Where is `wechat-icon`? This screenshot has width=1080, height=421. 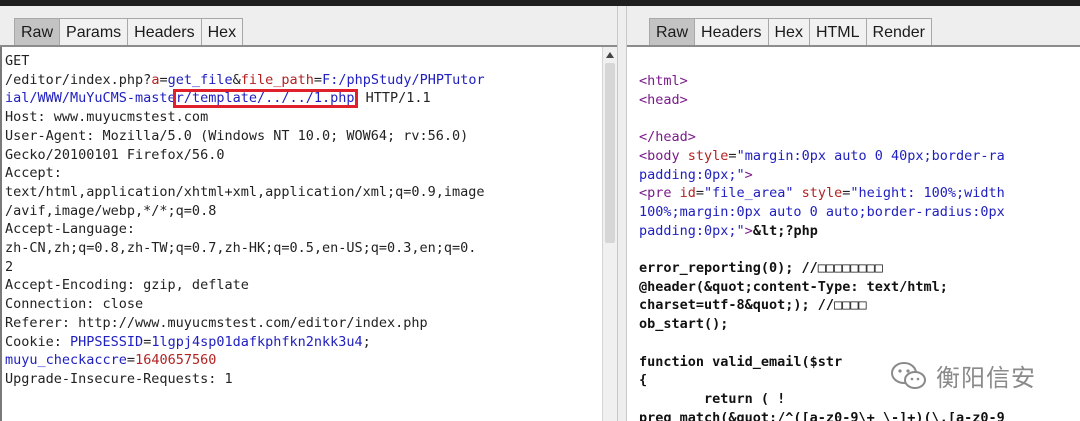 wechat-icon is located at coordinates (908, 375).